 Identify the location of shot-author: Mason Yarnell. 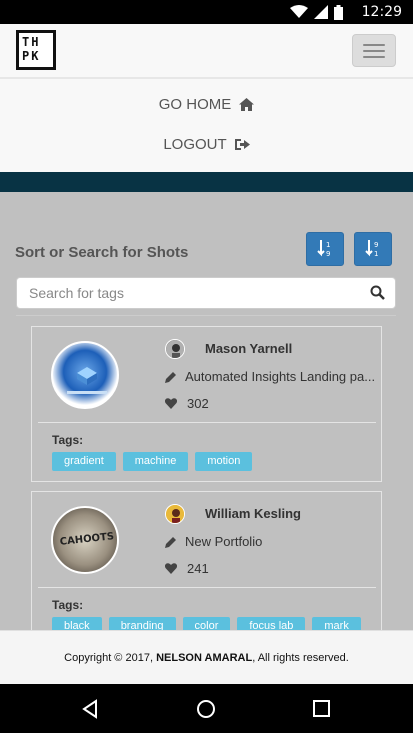
(248, 348).